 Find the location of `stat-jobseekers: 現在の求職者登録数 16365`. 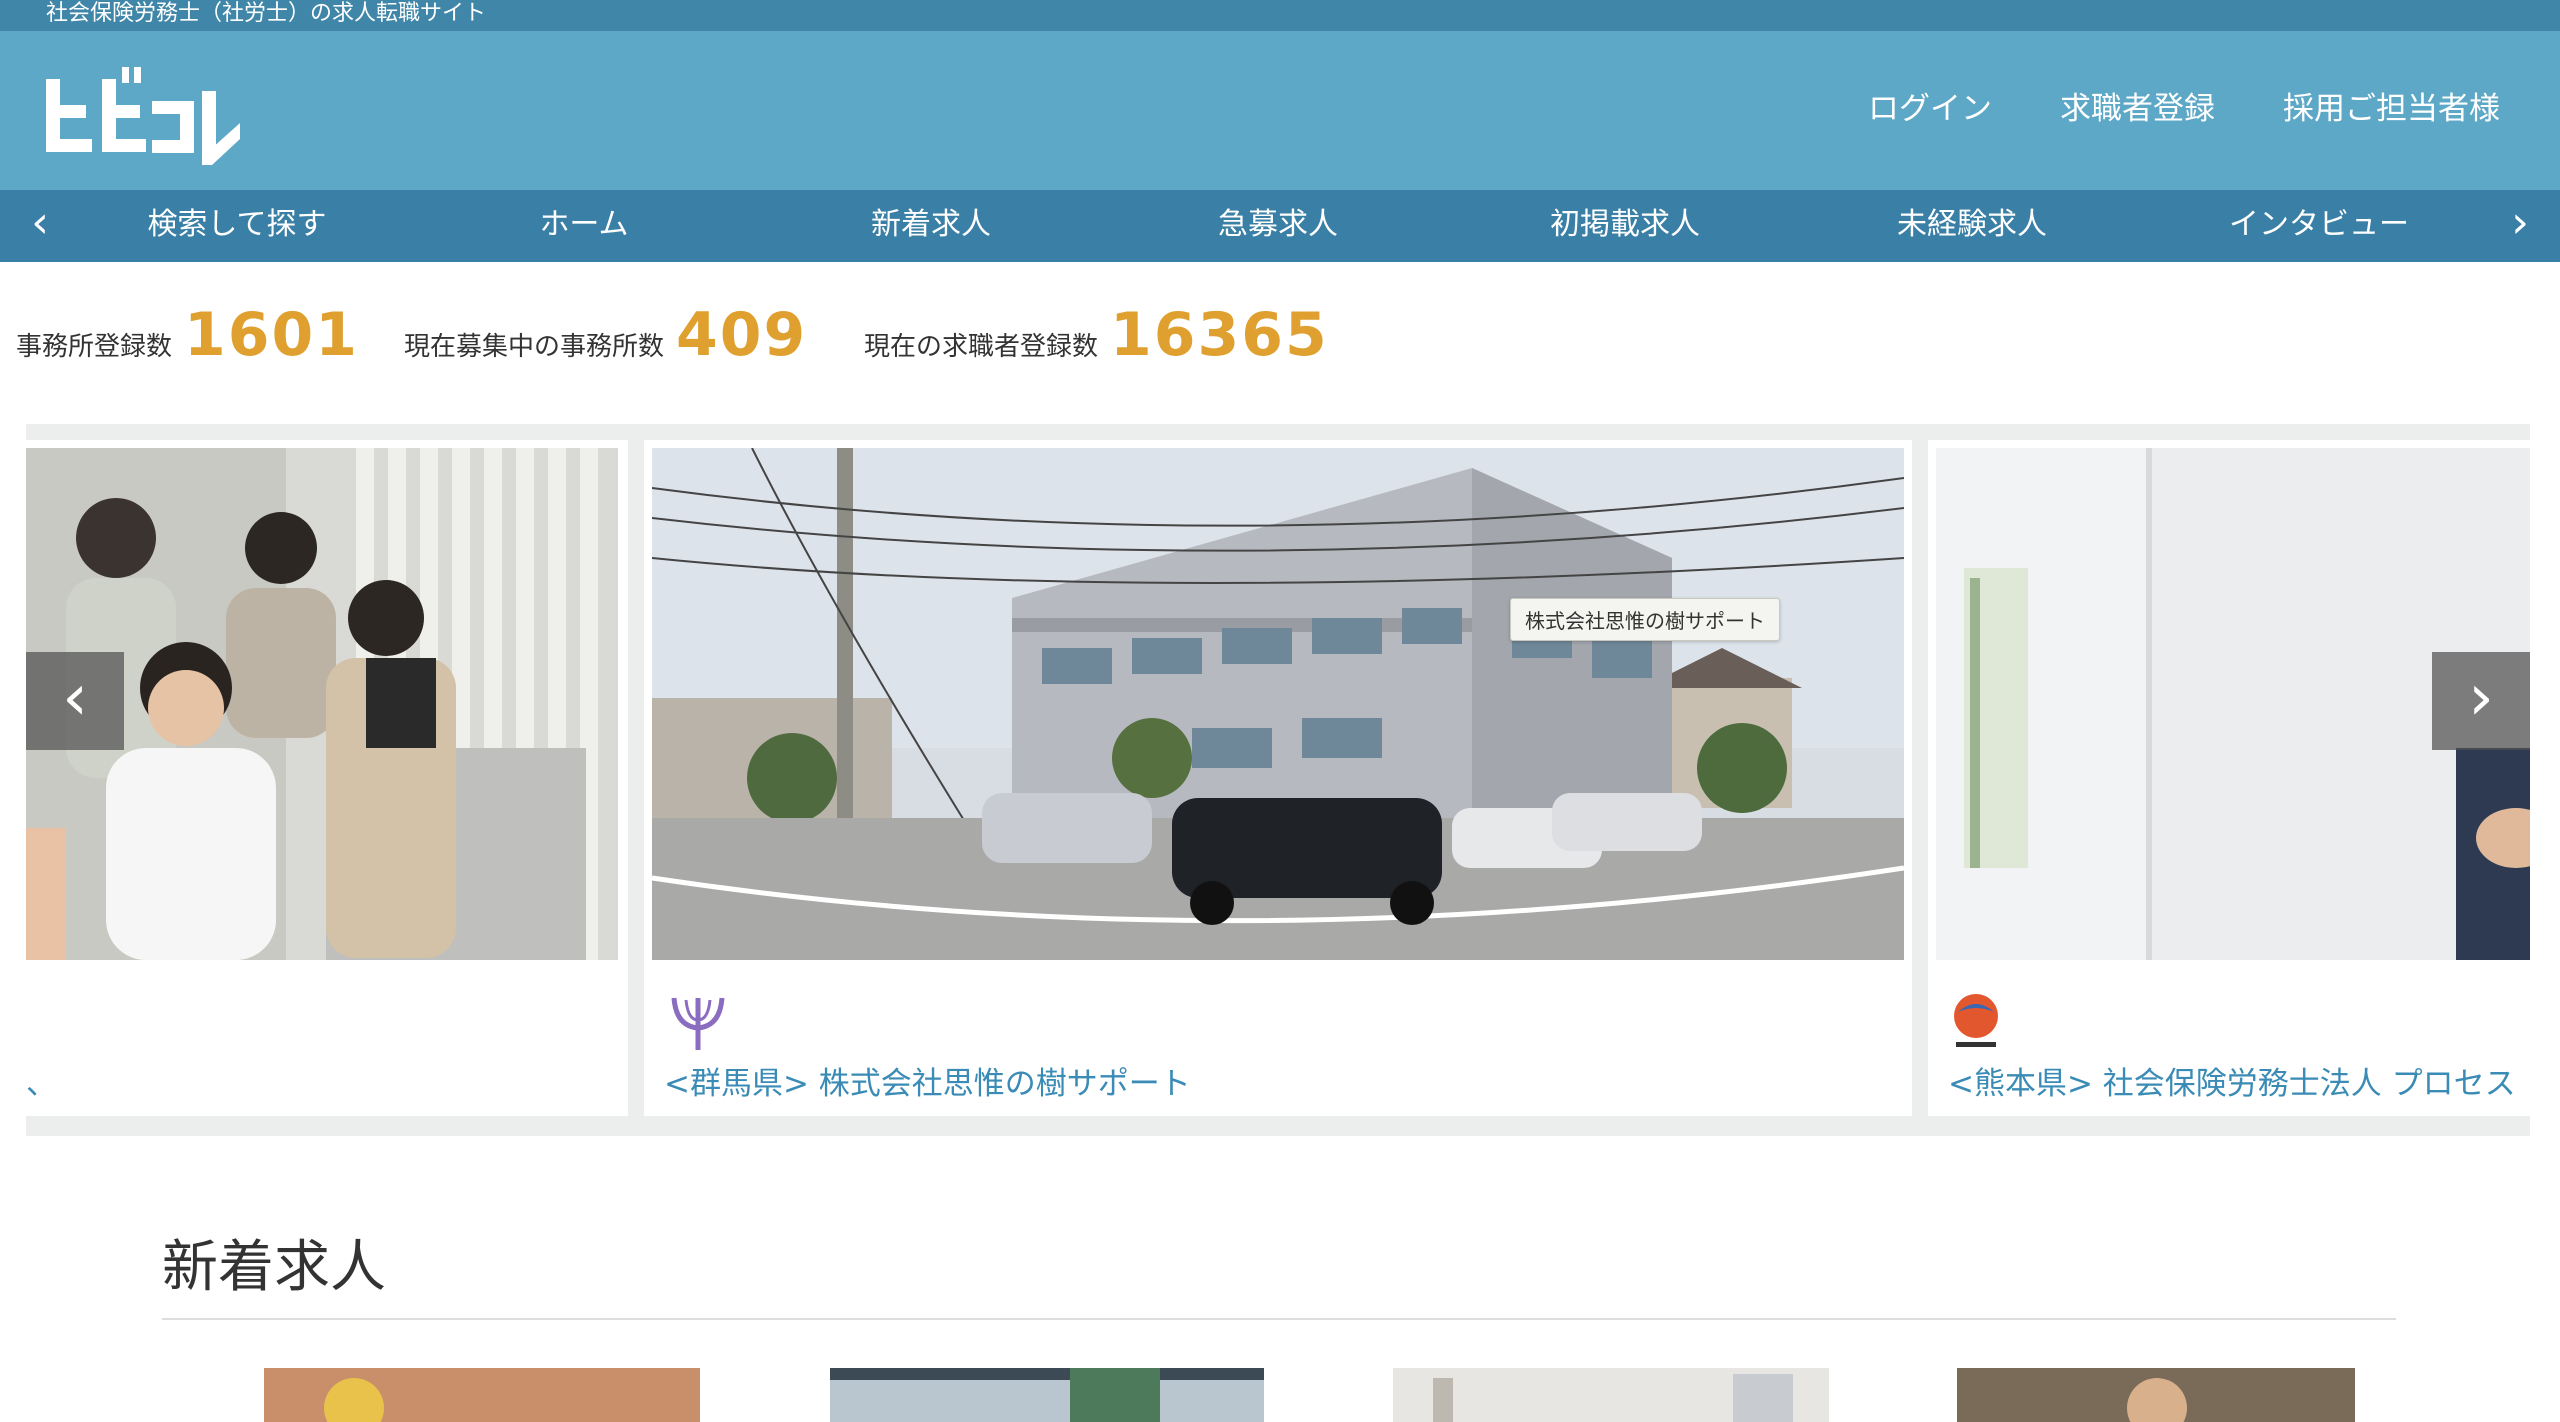

stat-jobseekers: 現在の求職者登録数 16365 is located at coordinates (1096, 335).